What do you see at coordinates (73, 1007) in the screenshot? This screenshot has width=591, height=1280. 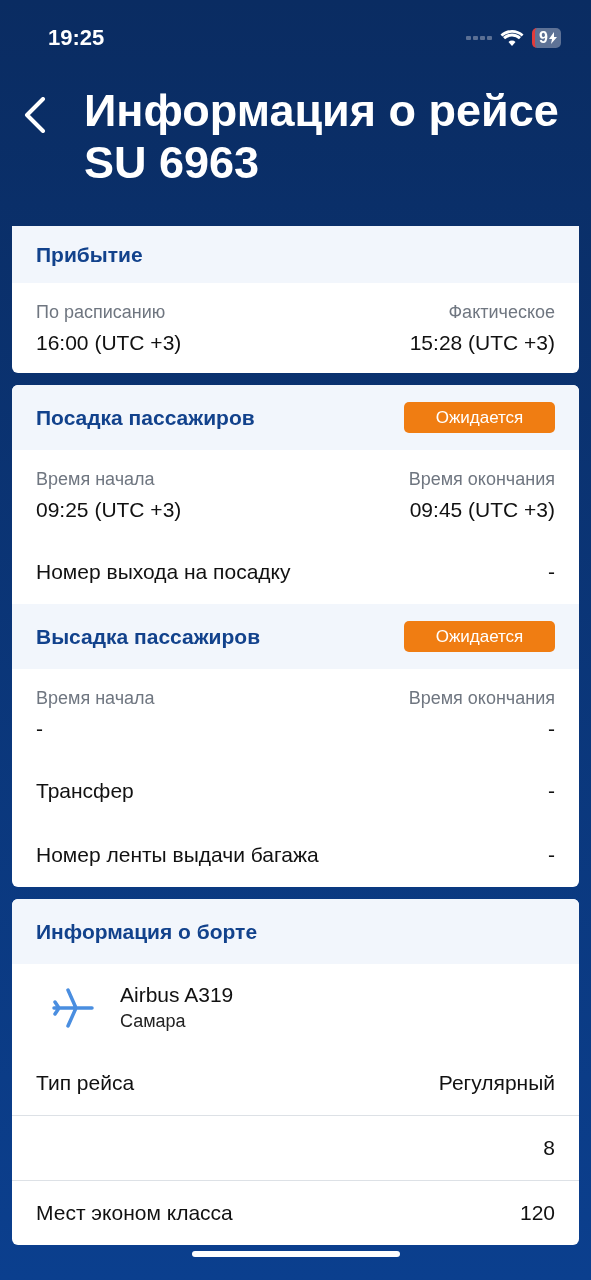 I see `airplane-icon` at bounding box center [73, 1007].